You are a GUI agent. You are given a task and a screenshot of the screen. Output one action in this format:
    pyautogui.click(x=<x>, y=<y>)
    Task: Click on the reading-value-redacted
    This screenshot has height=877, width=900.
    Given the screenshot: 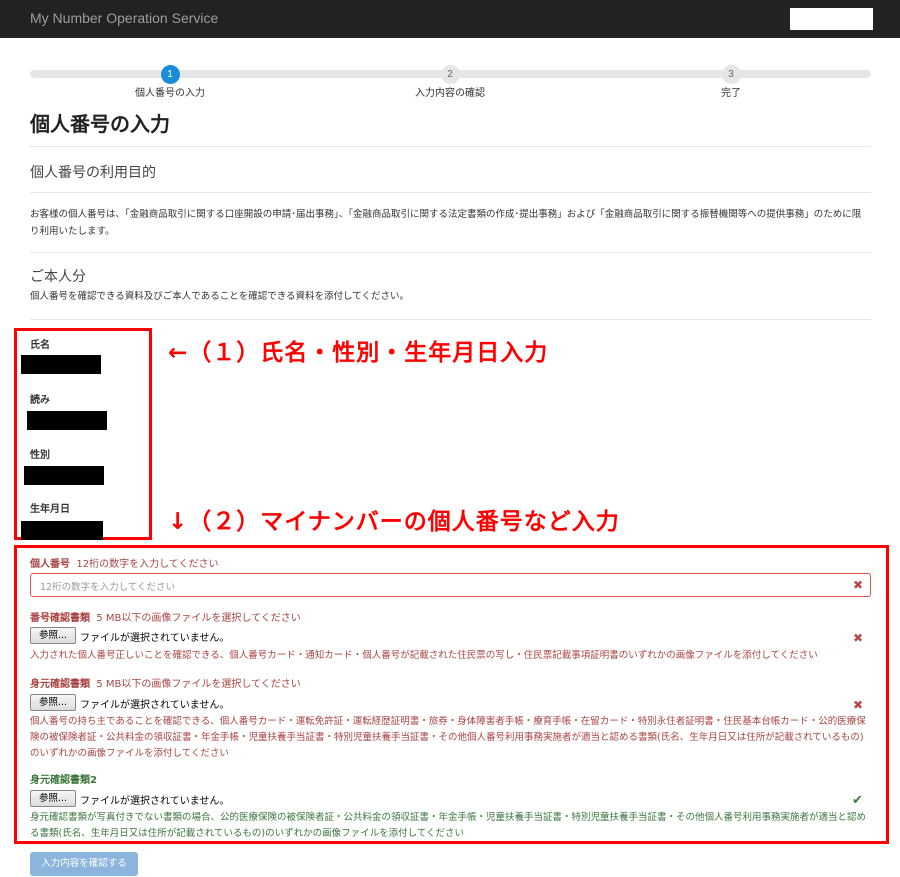 What is the action you would take?
    pyautogui.click(x=67, y=420)
    